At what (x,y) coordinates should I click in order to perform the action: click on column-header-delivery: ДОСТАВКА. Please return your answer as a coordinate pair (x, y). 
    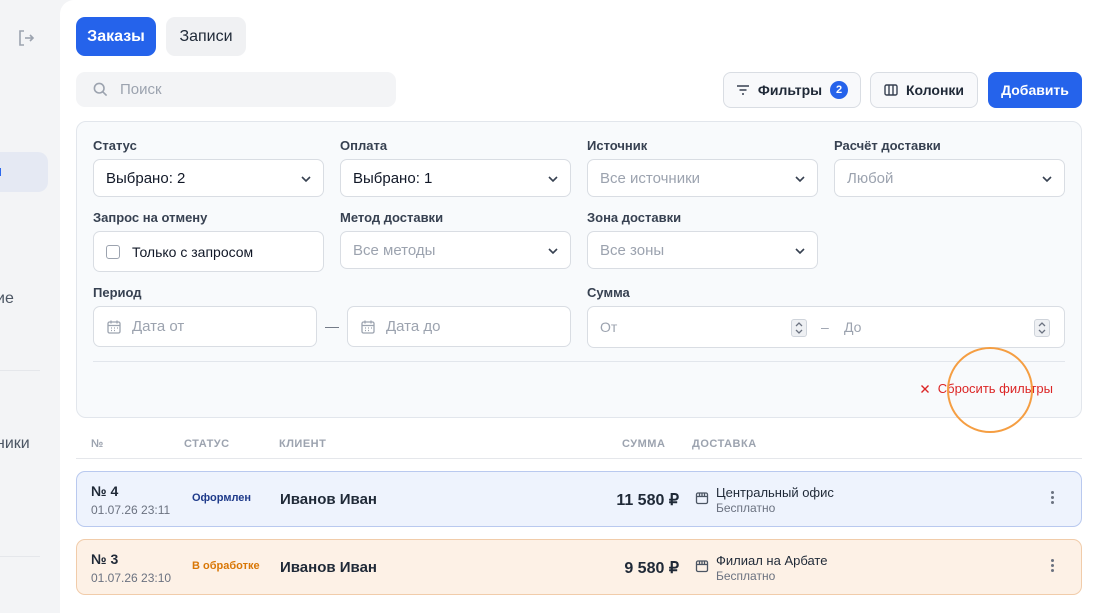
    Looking at the image, I should click on (724, 444).